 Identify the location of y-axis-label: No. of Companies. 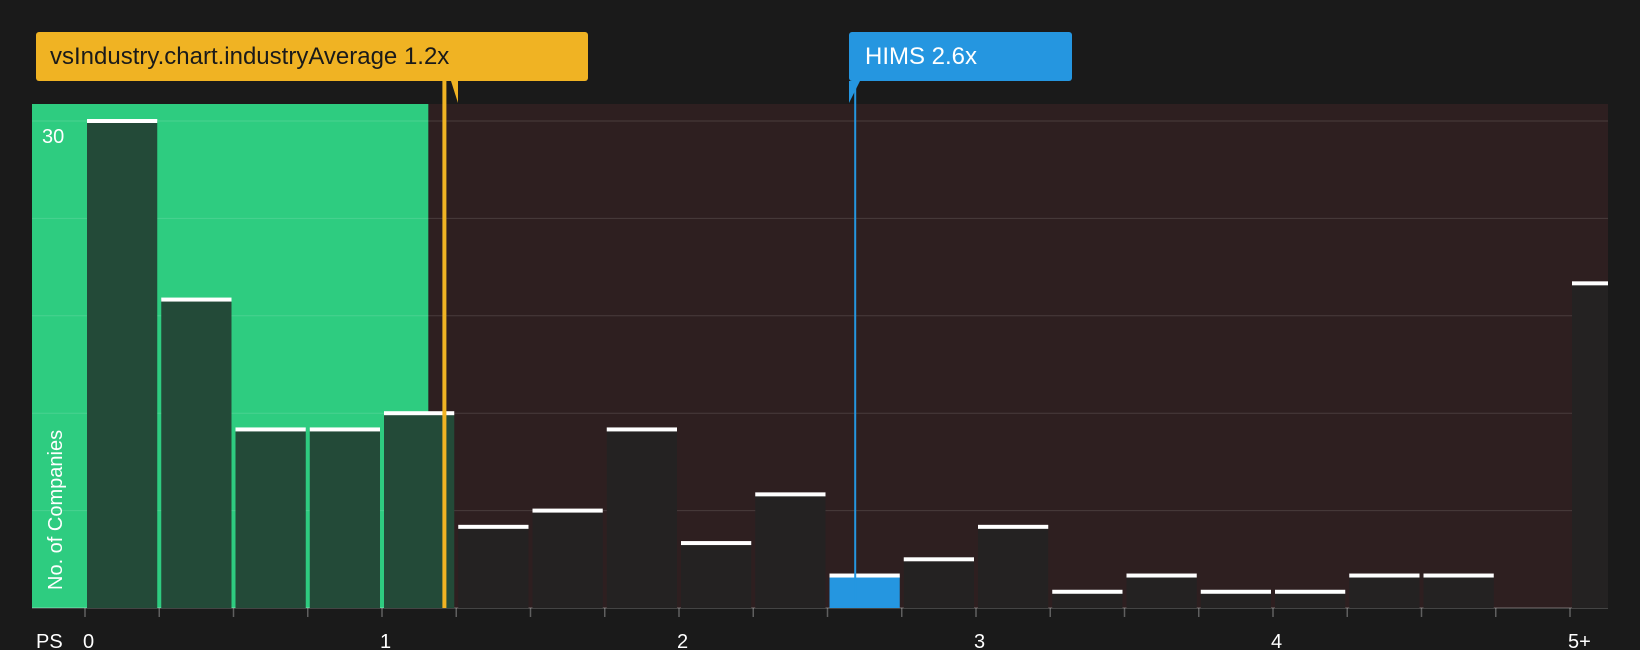
(56, 510).